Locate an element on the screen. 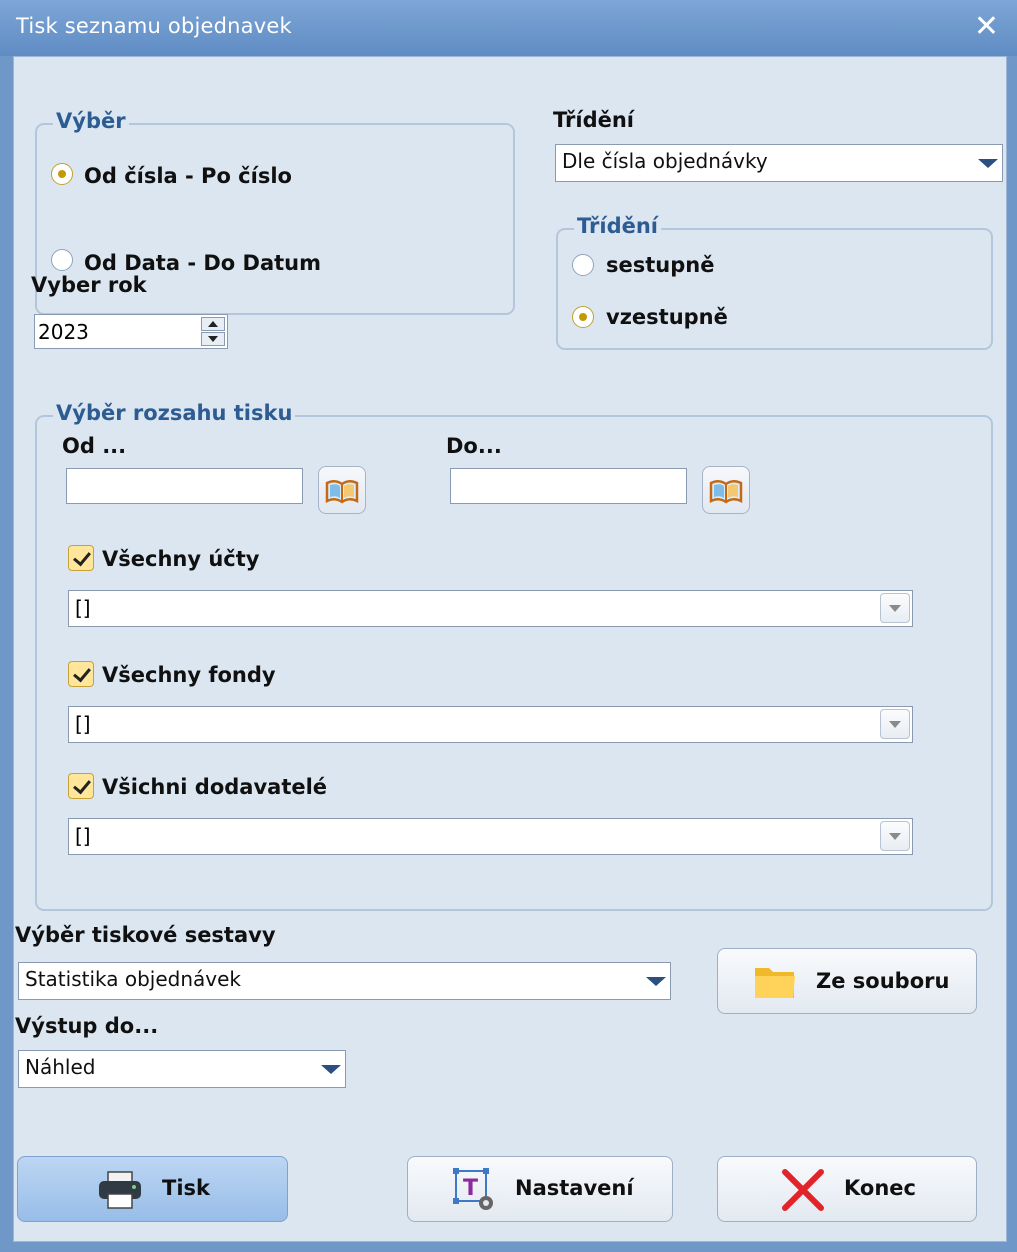  sort-select-value: Dle čísla objednávky is located at coordinates (665, 161).